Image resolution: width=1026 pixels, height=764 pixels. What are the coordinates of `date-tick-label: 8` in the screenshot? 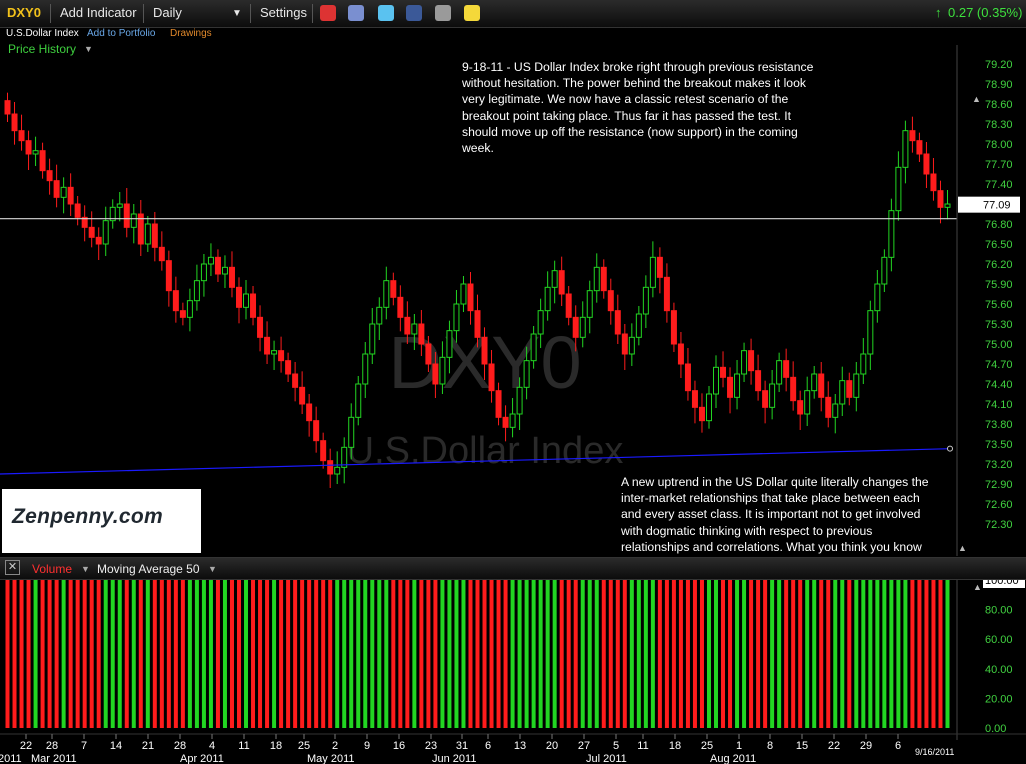 It's located at (770, 746).